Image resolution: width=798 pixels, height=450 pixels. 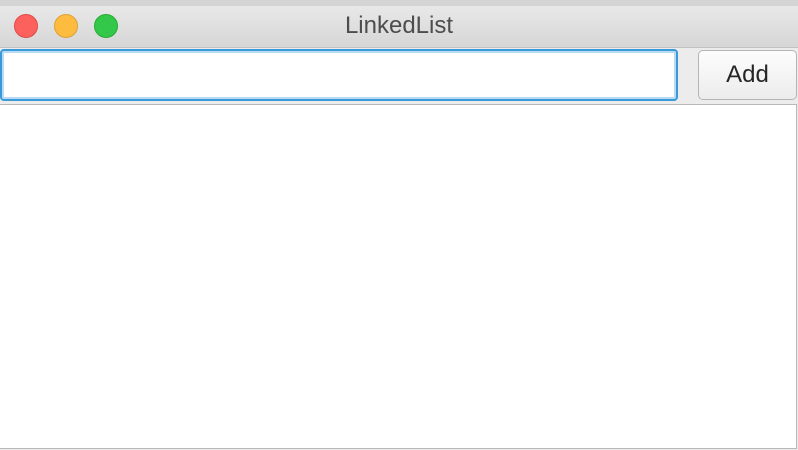 I want to click on window-title: LinkedList, so click(x=399, y=25).